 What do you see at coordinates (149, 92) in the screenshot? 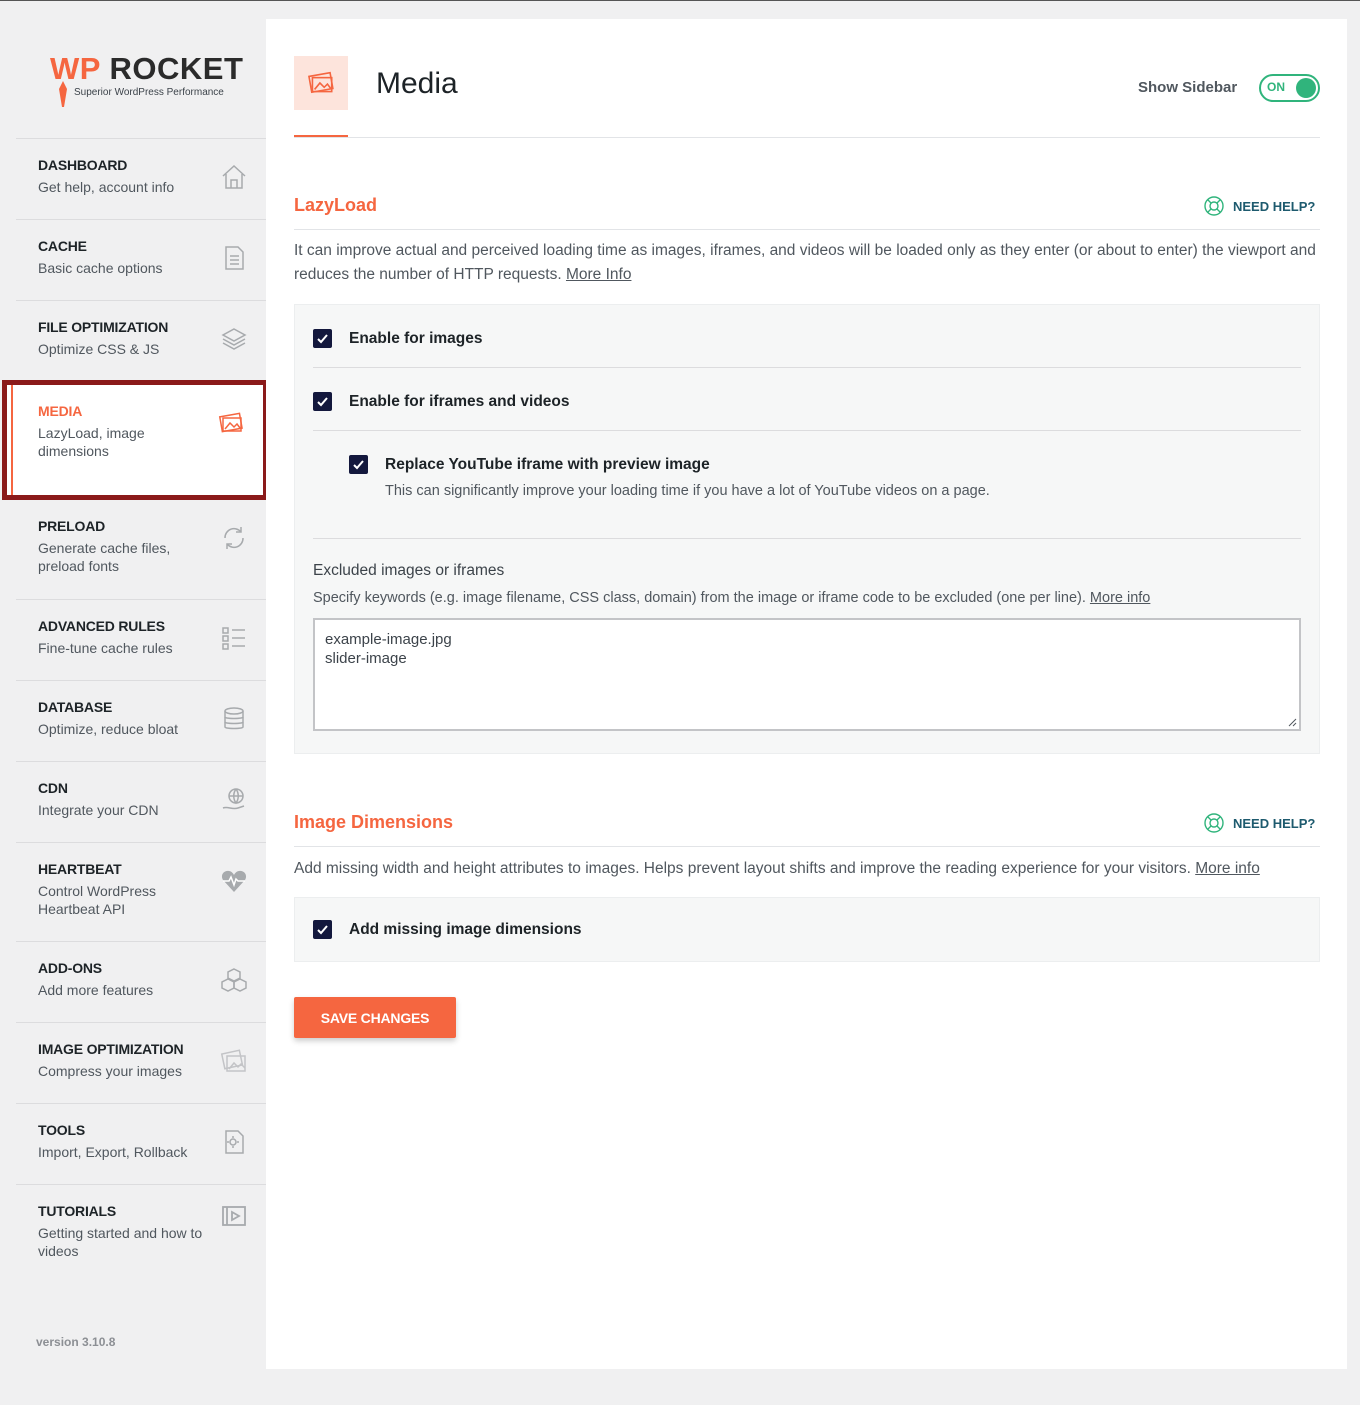
I see `logo-subtitle: Superior WordPress Performance` at bounding box center [149, 92].